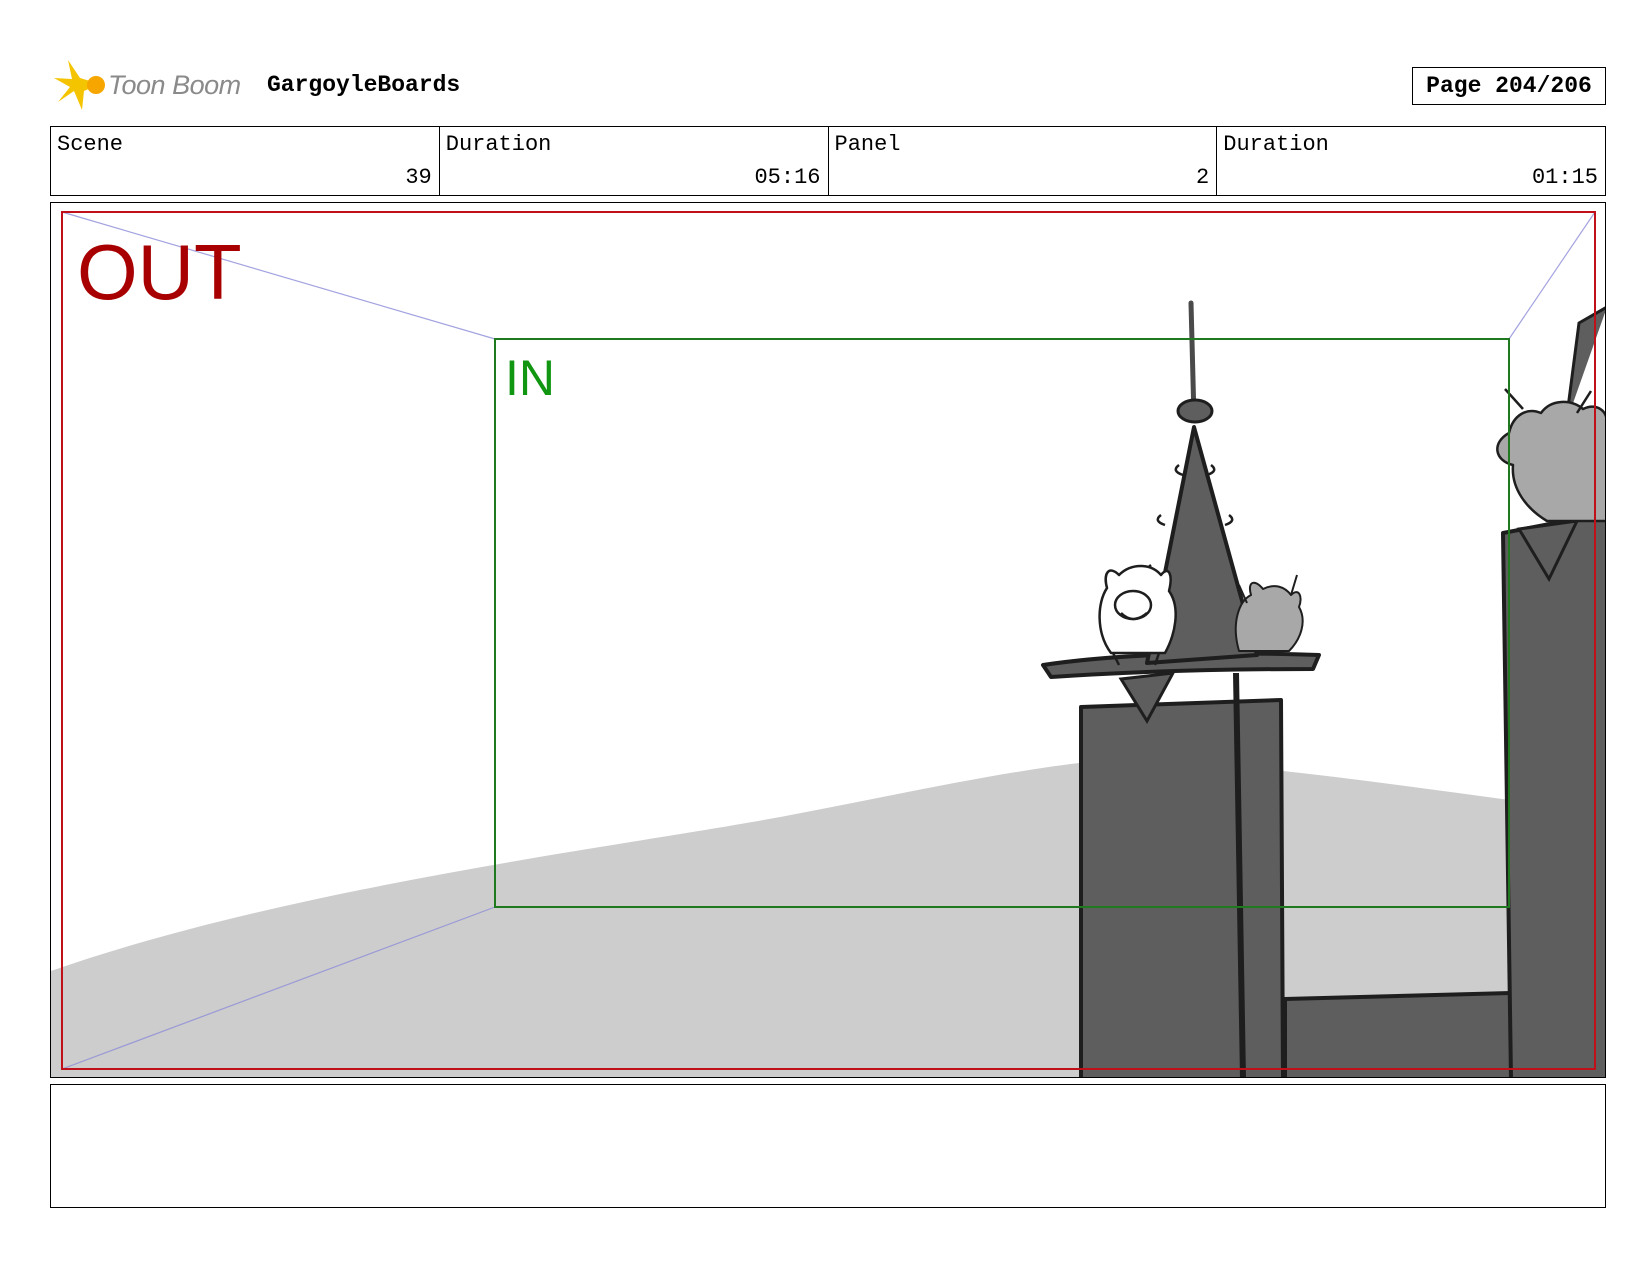 The width and height of the screenshot is (1648, 1276). What do you see at coordinates (1564, 177) in the screenshot?
I see `panel-duration-value: 01:15` at bounding box center [1564, 177].